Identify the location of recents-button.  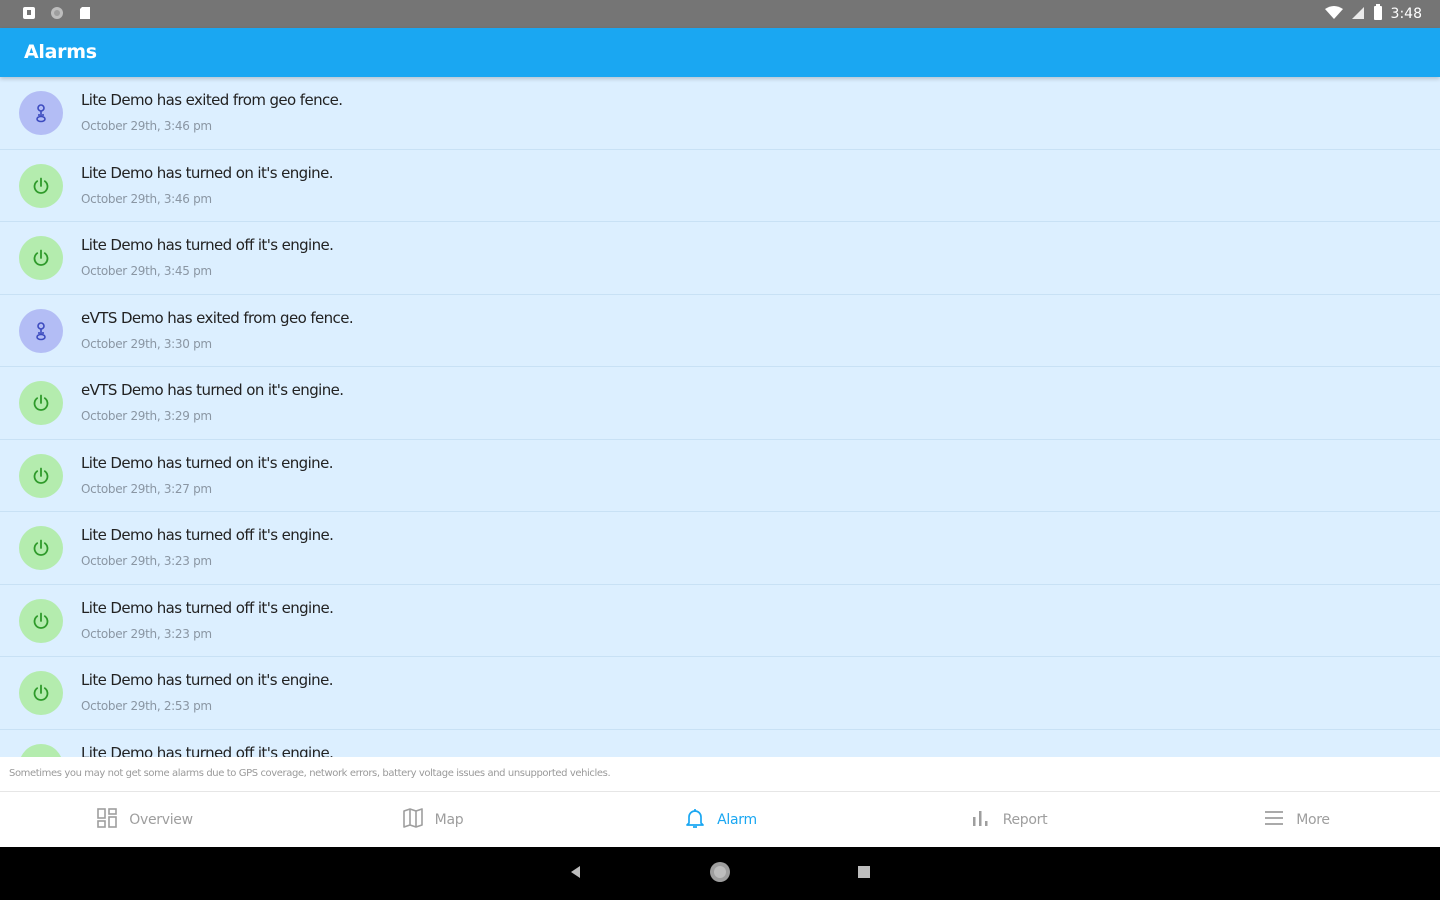
(864, 873).